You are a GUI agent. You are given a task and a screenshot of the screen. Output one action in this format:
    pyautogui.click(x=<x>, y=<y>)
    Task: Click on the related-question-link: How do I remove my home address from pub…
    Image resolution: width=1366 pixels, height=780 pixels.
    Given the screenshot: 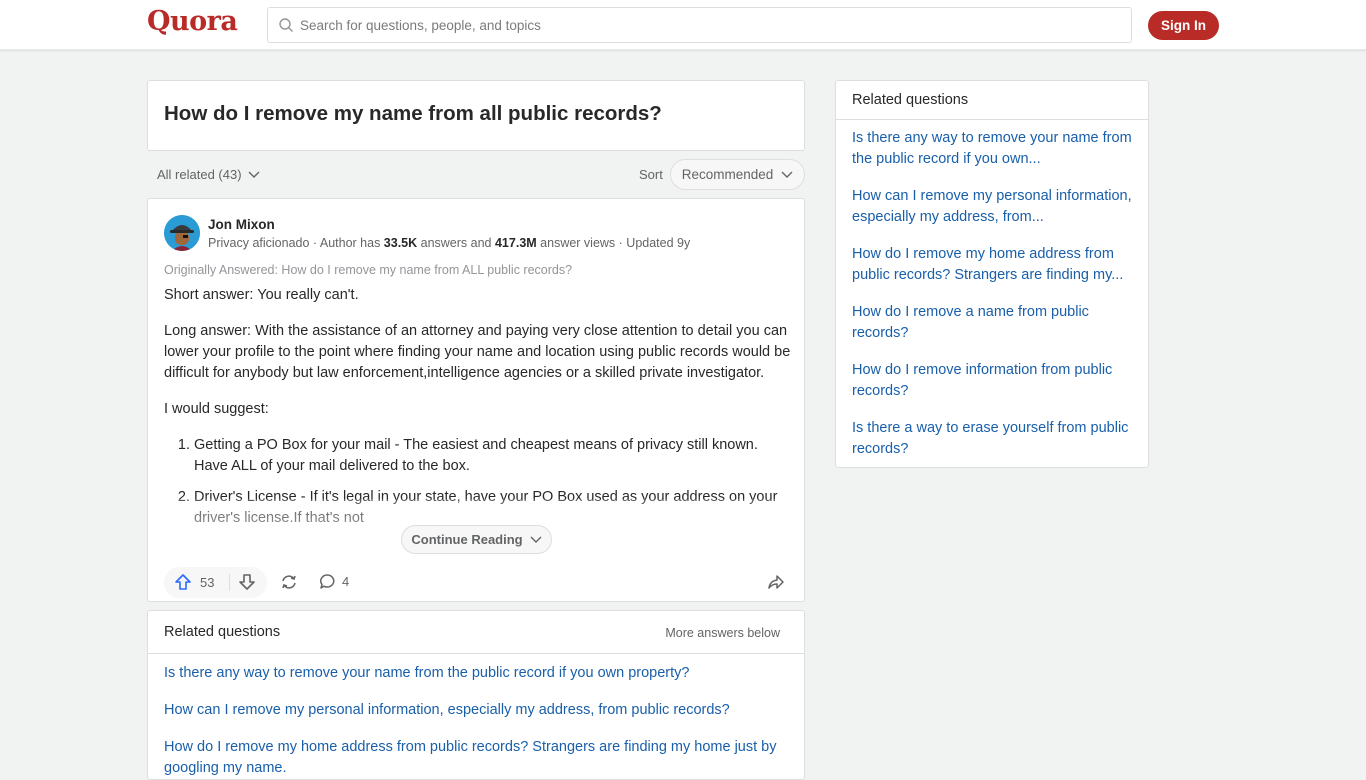 What is the action you would take?
    pyautogui.click(x=476, y=758)
    